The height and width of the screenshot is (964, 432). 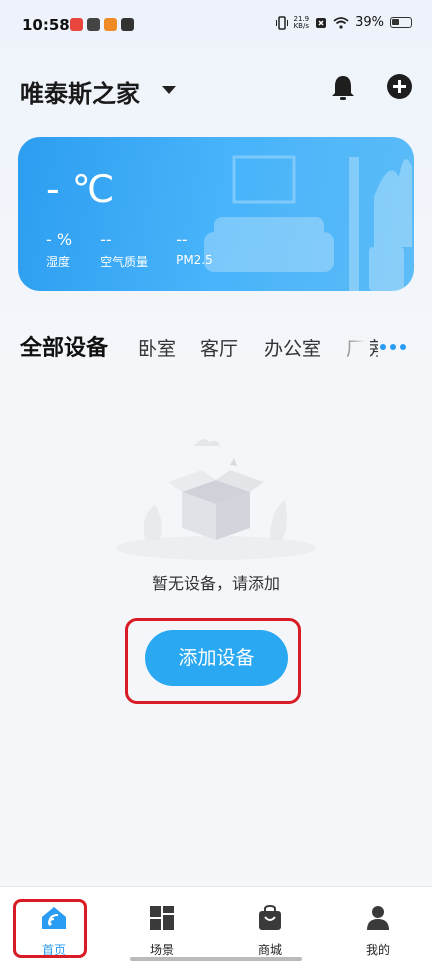 I want to click on header: 唯泰斯之家, so click(x=216, y=88).